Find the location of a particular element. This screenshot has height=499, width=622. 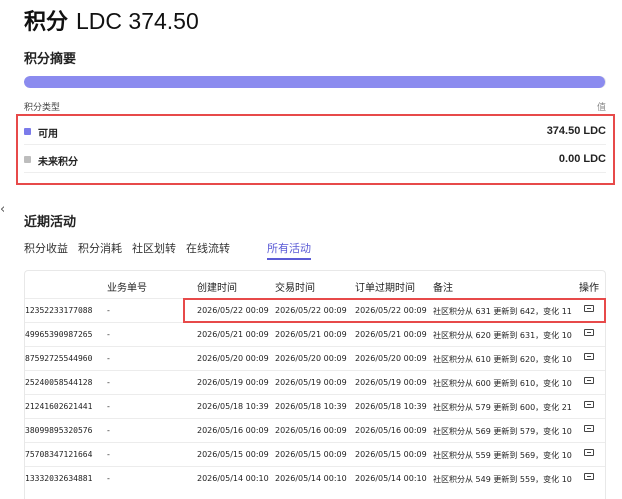

row-expire-time: 2026/05/19 00:09 is located at coordinates (391, 382).